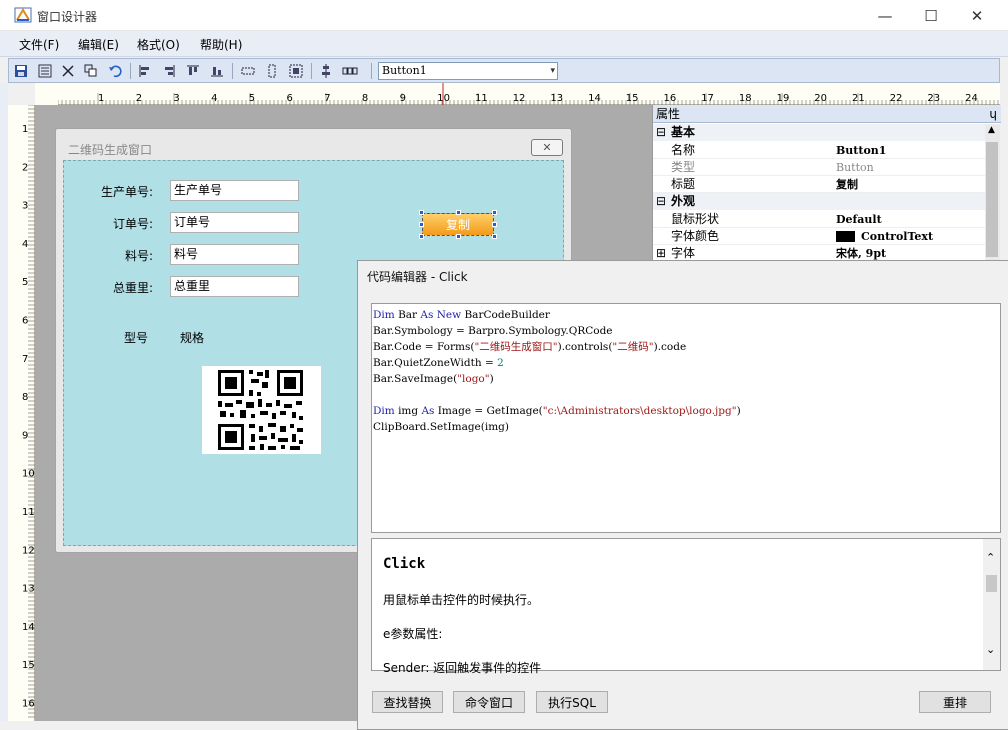 This screenshot has width=1008, height=730. Describe the element at coordinates (504, 44) in the screenshot. I see `menu-bar: 文件(F) 编辑(E) 格式(O) 帮助(H)` at that location.